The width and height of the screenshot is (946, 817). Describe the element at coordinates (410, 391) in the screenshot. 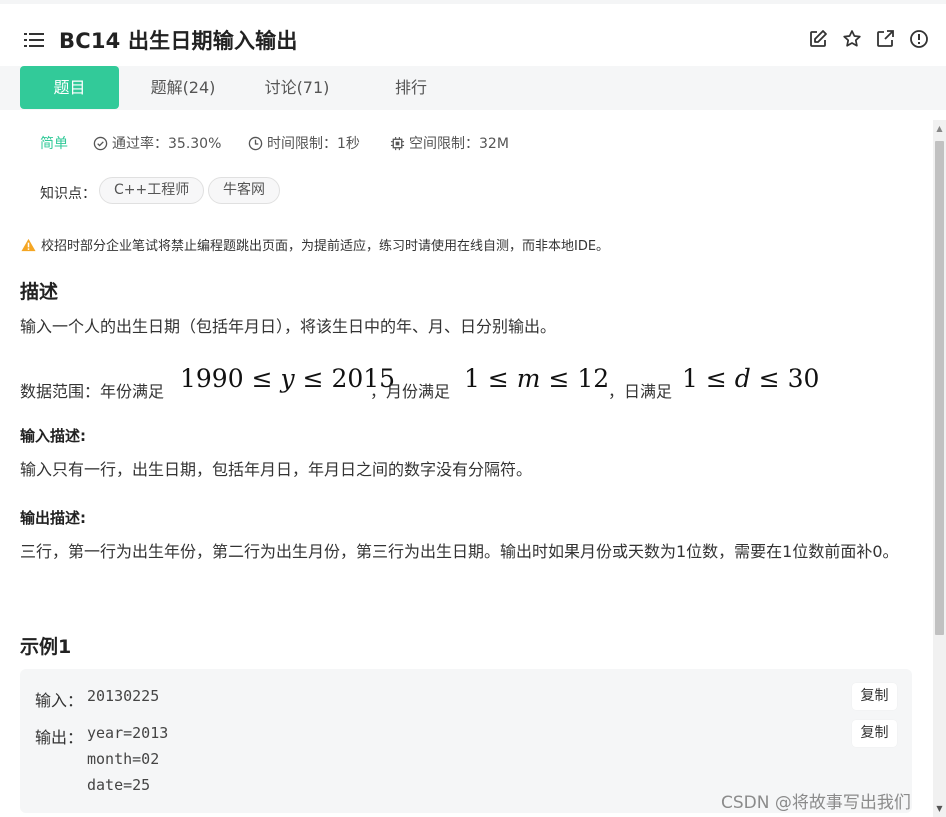

I see `month-range-prefix: ，月份满足` at that location.